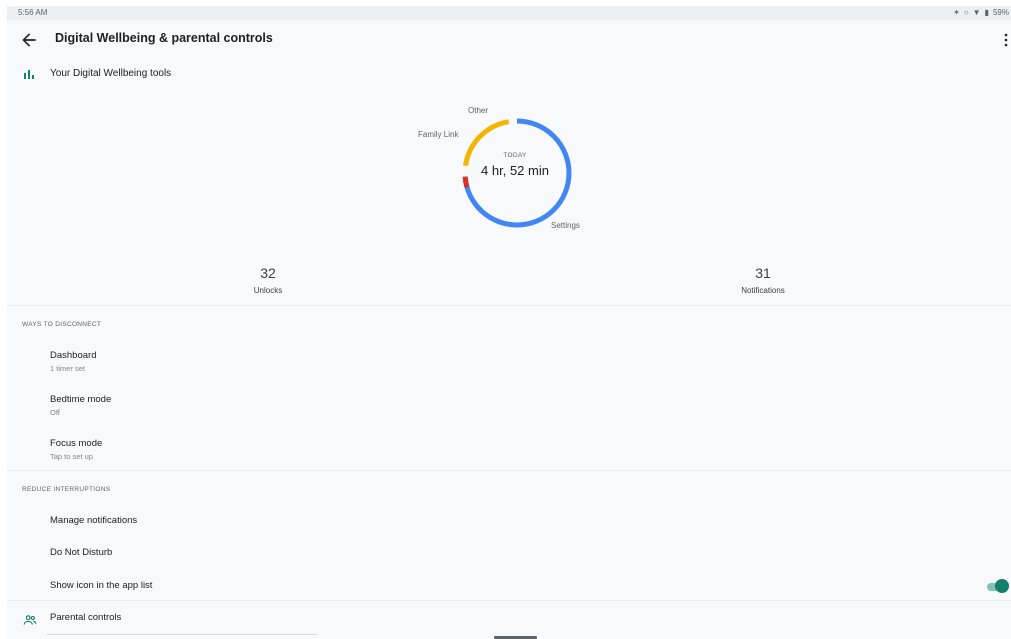 Image resolution: width=1011 pixels, height=639 pixels. Describe the element at coordinates (478, 110) in the screenshot. I see `segment-label-other: Other` at that location.